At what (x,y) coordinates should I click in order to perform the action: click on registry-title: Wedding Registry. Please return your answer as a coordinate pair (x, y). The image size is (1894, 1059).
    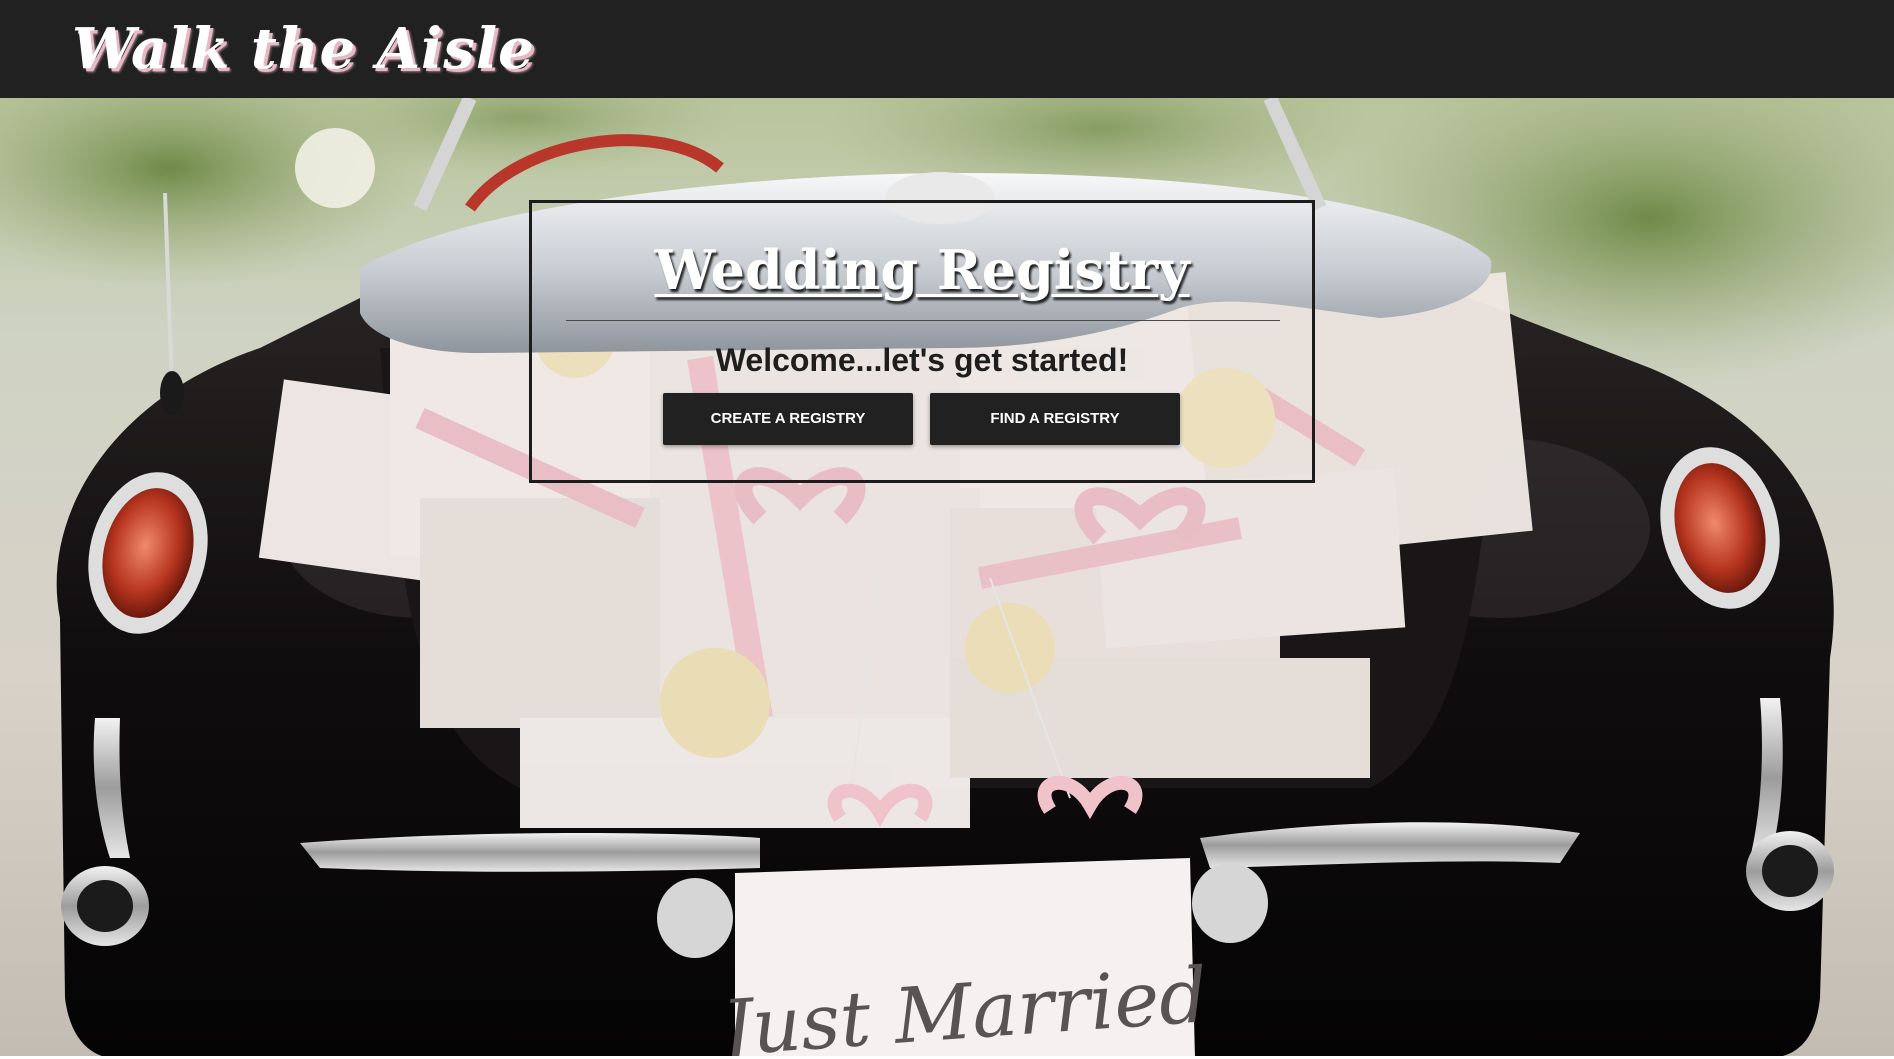
    Looking at the image, I should click on (922, 270).